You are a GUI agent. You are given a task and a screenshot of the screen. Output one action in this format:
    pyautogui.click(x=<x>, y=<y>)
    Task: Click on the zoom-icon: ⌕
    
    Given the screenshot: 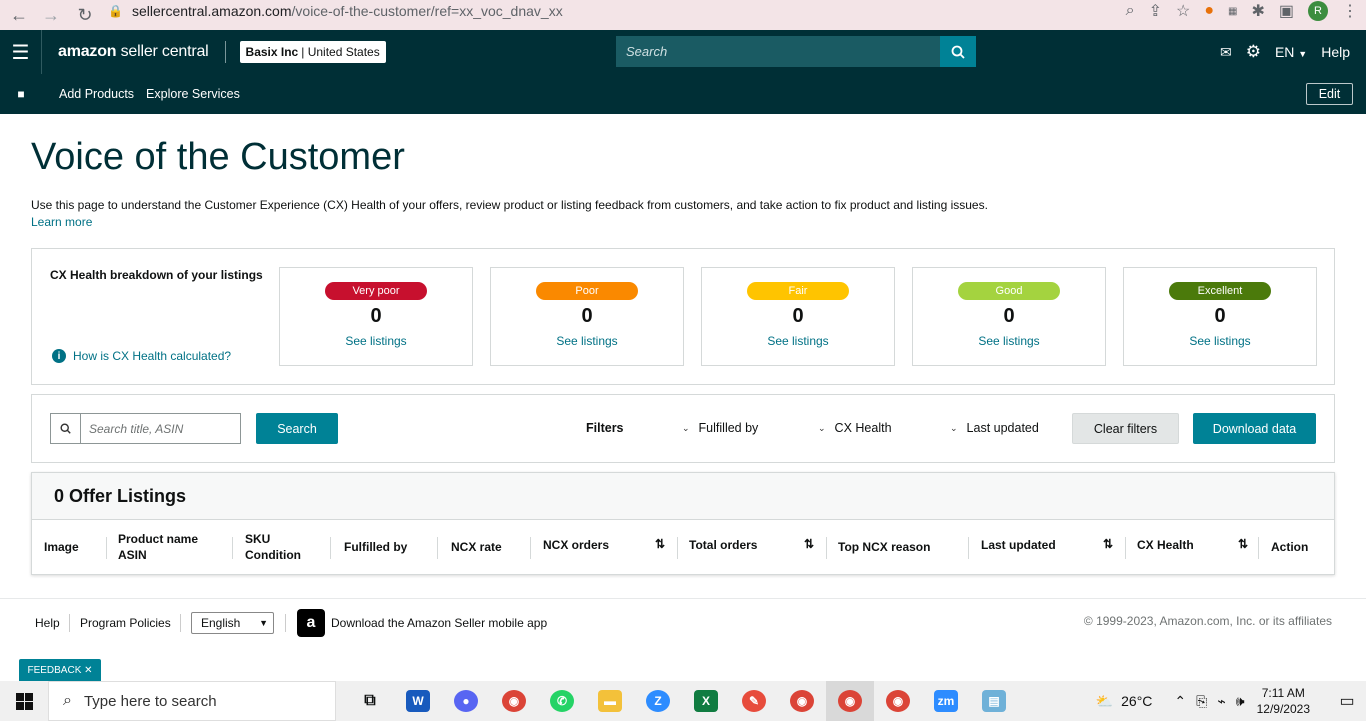 What is the action you would take?
    pyautogui.click(x=1130, y=11)
    